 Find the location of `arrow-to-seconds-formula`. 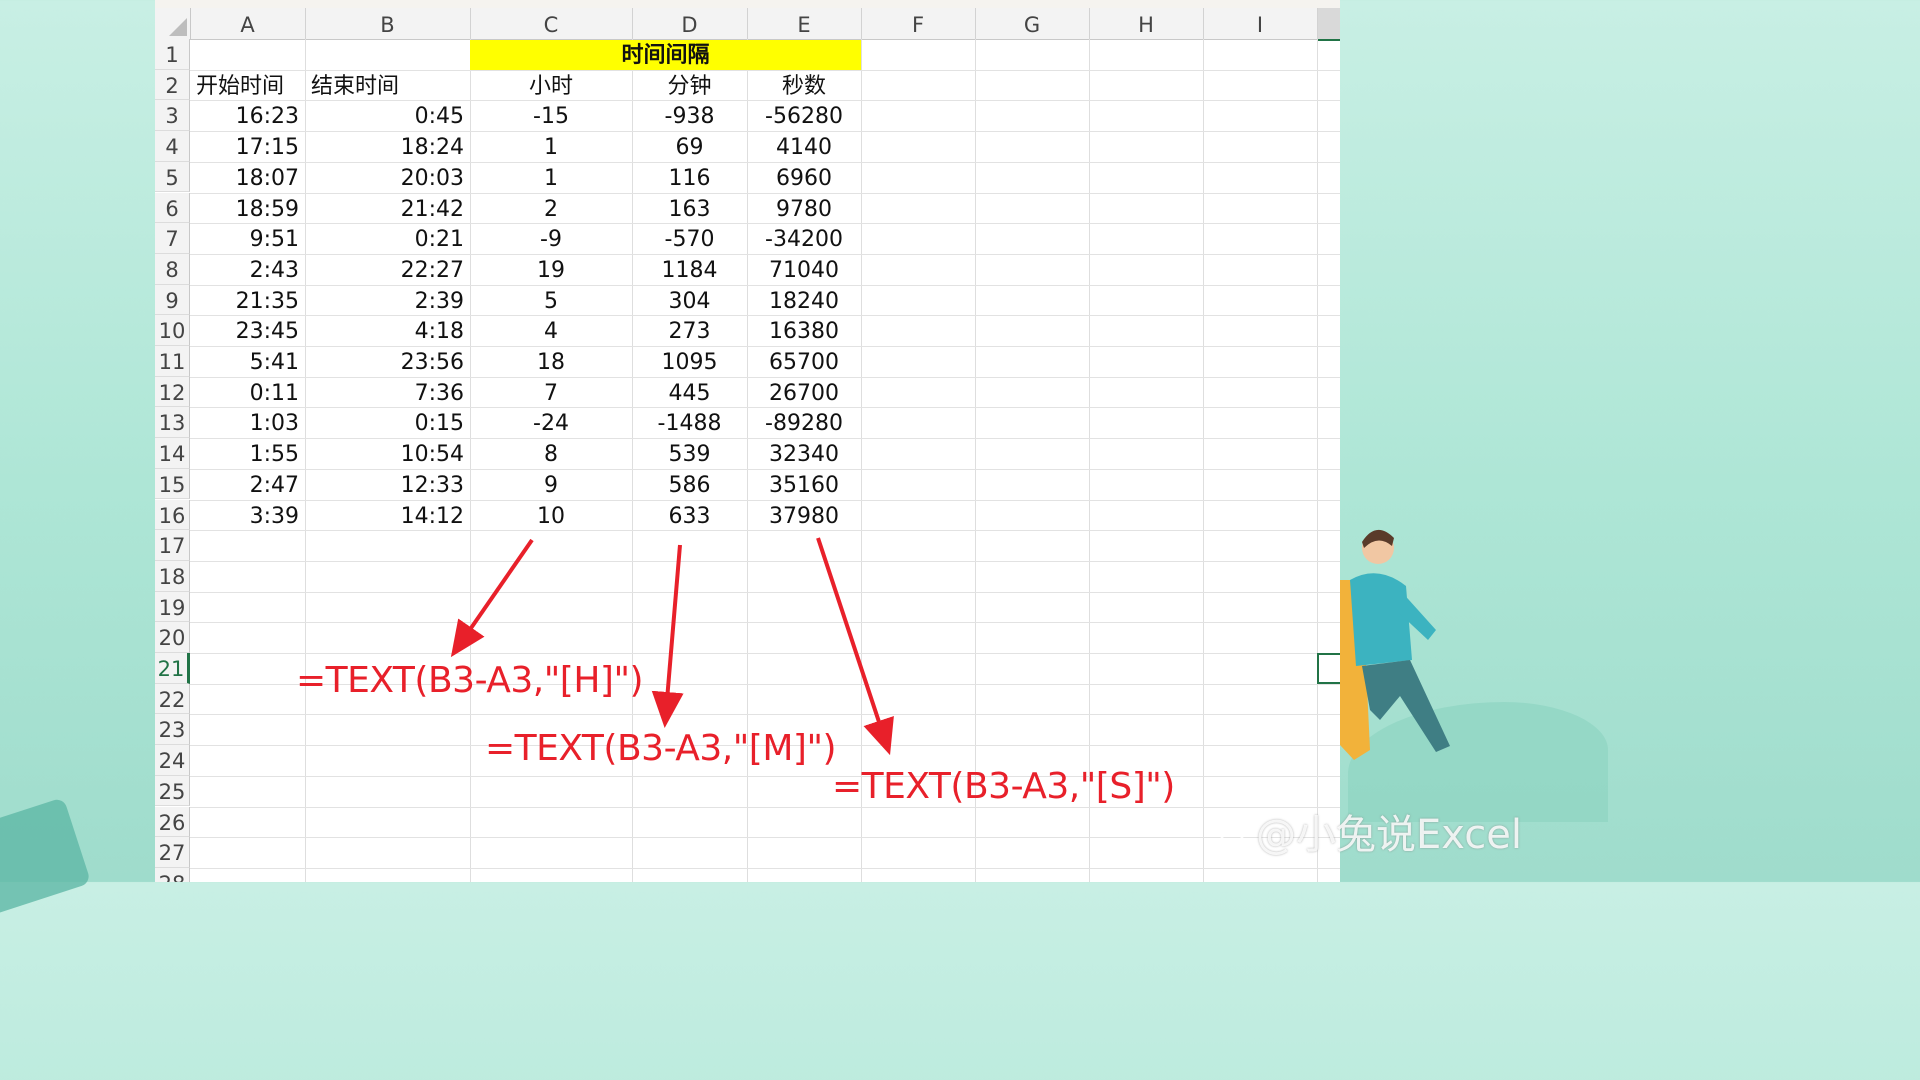

arrow-to-seconds-formula is located at coordinates (855, 646).